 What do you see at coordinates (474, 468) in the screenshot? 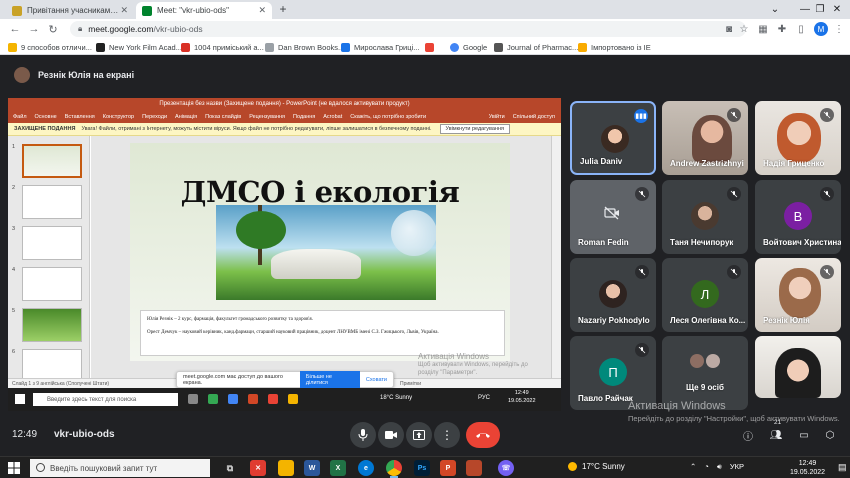
I see `app-icon` at bounding box center [474, 468].